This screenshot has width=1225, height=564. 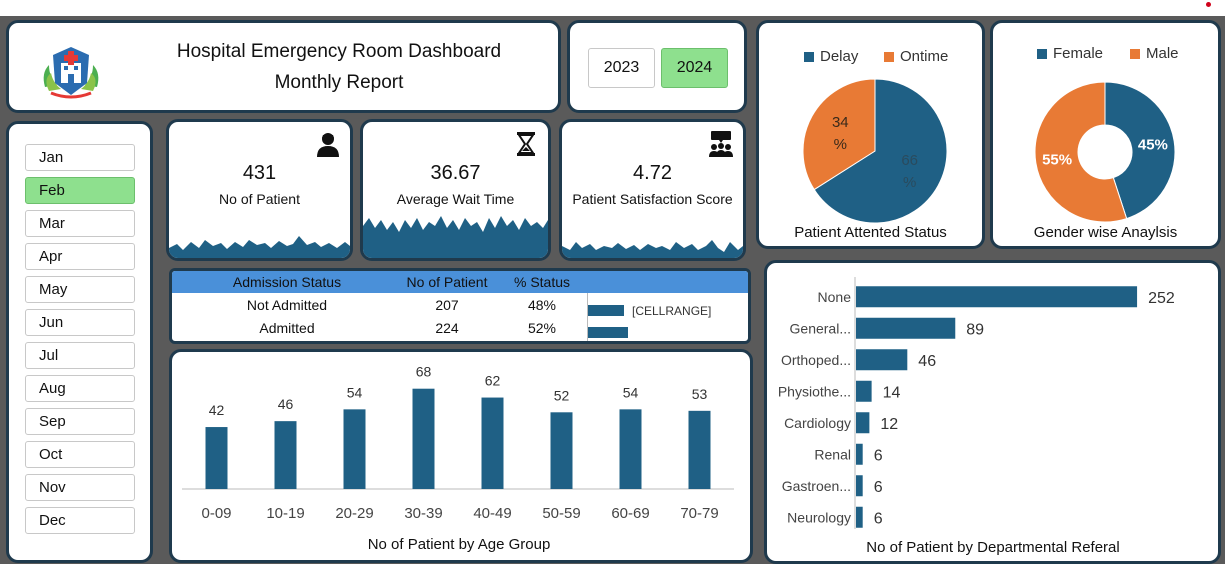 What do you see at coordinates (259, 199) in the screenshot?
I see `kpi-label: No of Patient` at bounding box center [259, 199].